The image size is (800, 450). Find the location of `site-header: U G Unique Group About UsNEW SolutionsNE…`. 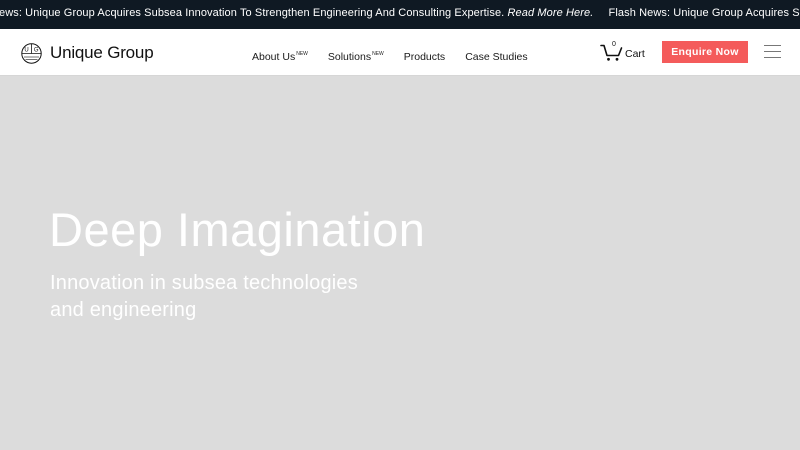

site-header: U G Unique Group About UsNEW SolutionsNE… is located at coordinates (400, 52).